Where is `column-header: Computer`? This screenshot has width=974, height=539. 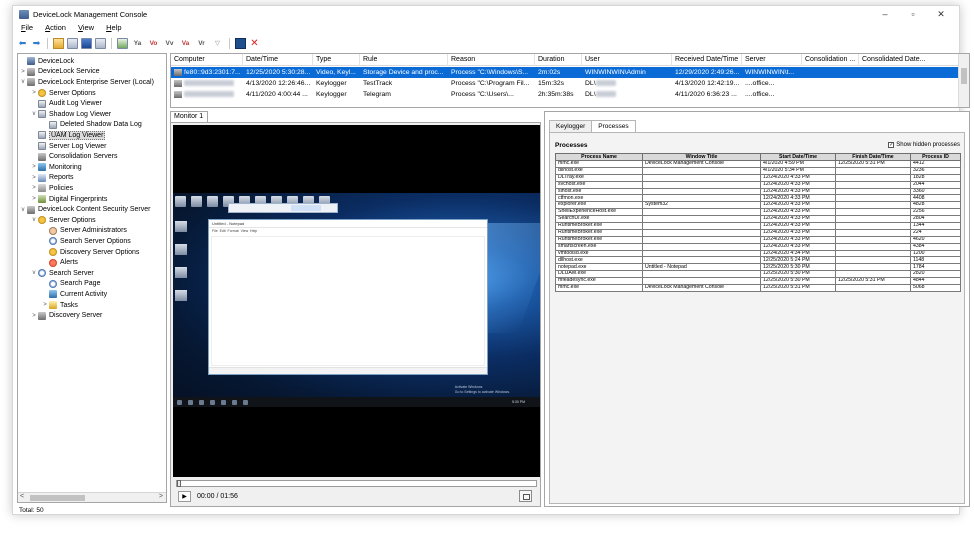
column-header: Computer is located at coordinates (207, 60).